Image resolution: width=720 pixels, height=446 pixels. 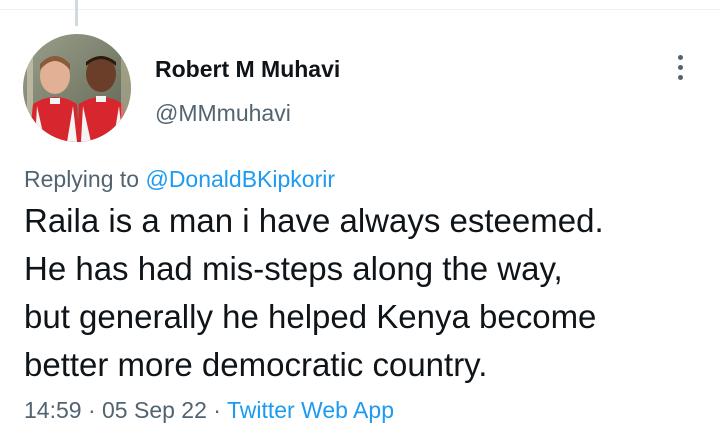 What do you see at coordinates (256, 364) in the screenshot?
I see `tweet-text-line: better more democratic country.` at bounding box center [256, 364].